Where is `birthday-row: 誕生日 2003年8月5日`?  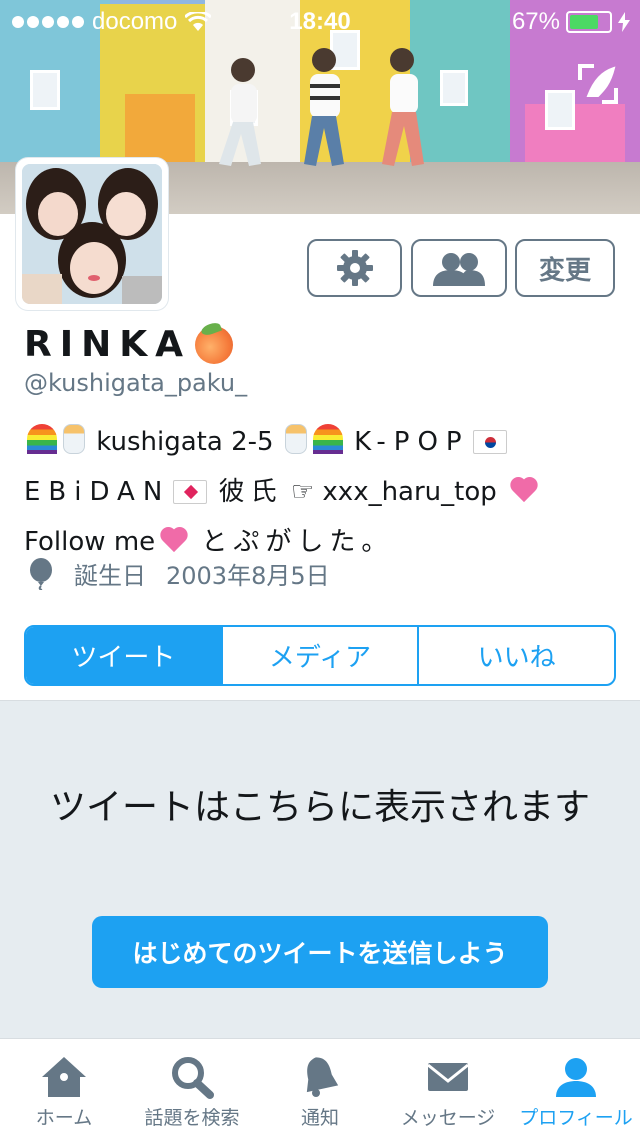
birthday-row: 誕生日 2003年8月5日 is located at coordinates (179, 573).